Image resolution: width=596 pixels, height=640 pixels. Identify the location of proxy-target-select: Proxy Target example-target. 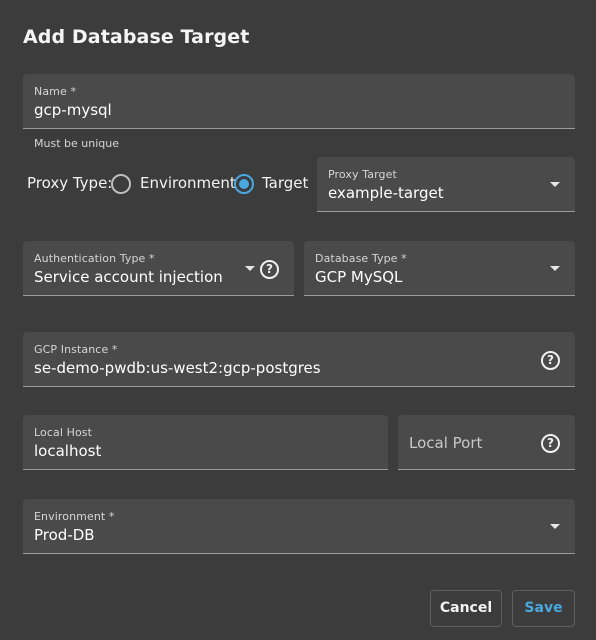
(446, 184).